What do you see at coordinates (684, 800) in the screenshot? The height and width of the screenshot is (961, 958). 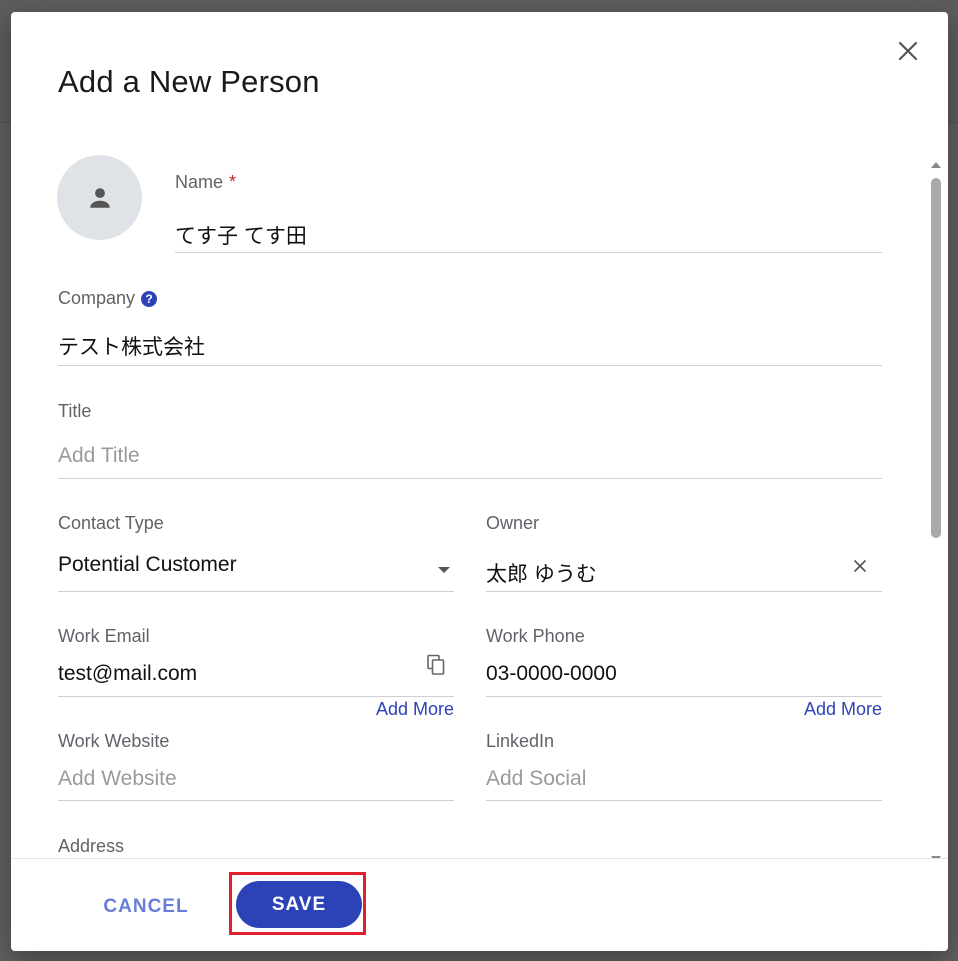 I see `linkedin-underline` at bounding box center [684, 800].